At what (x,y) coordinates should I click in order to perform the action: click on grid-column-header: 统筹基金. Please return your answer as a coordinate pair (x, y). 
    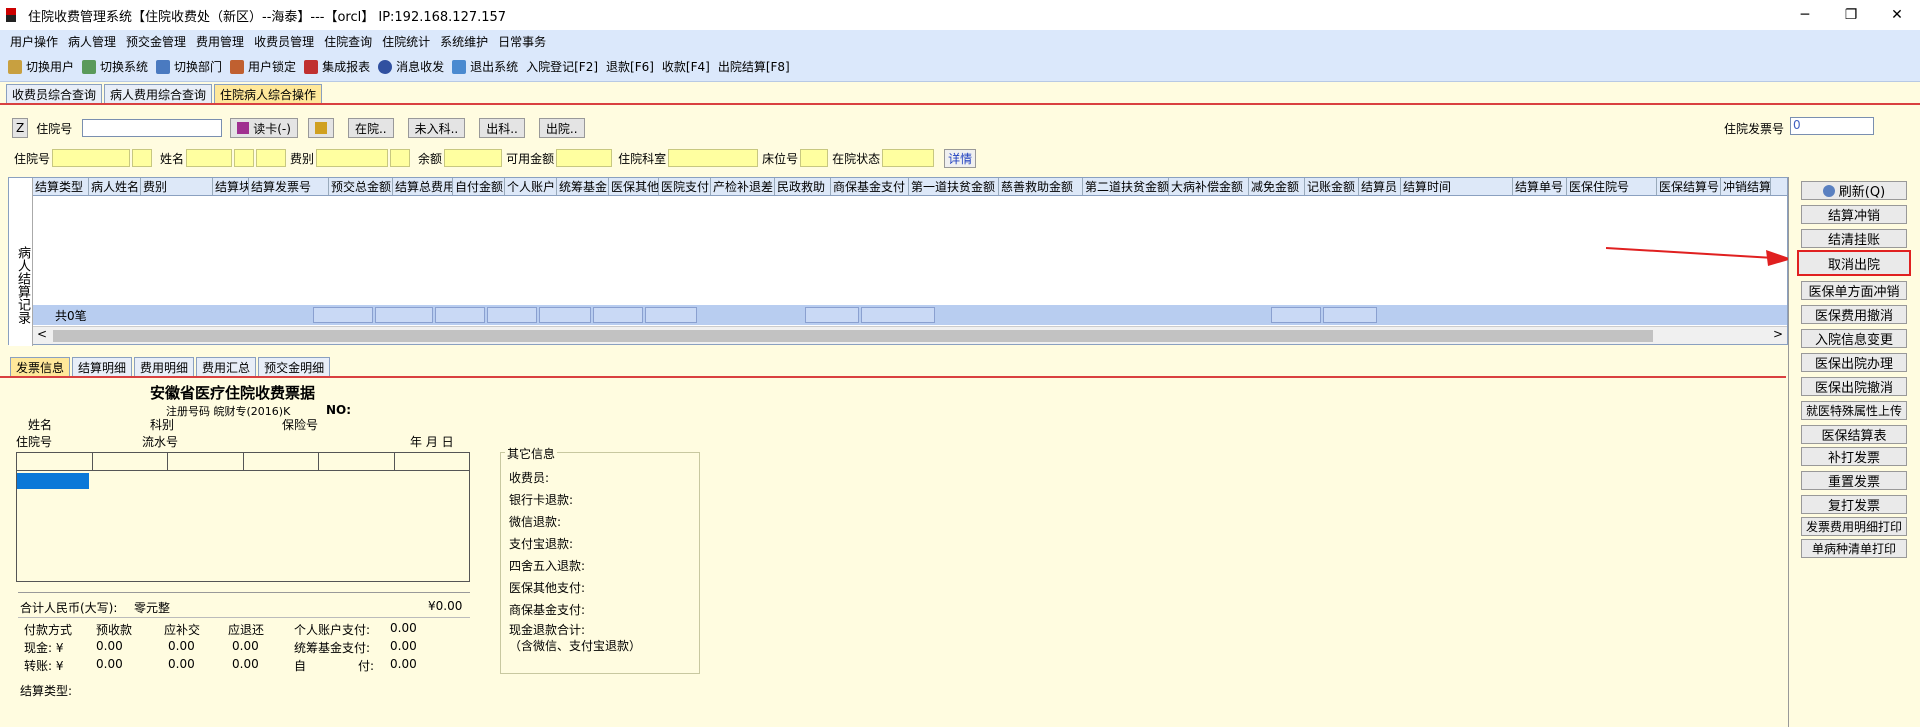
    Looking at the image, I should click on (583, 186).